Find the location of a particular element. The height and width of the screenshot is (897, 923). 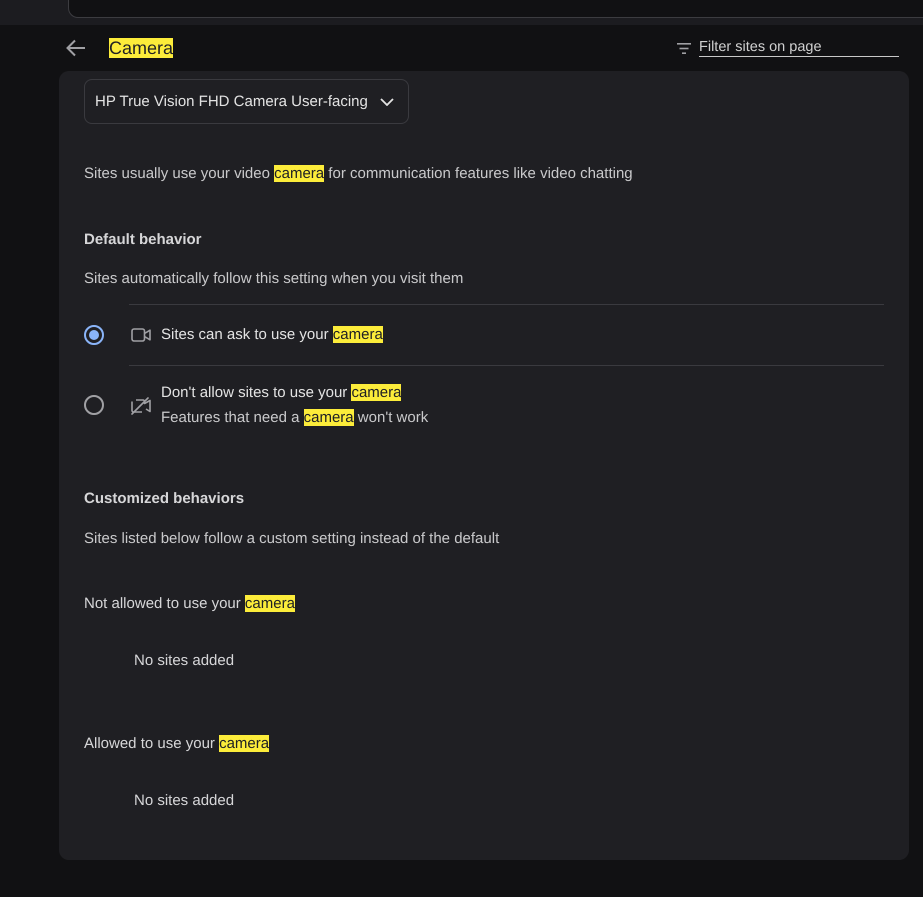

option-label: Don't allow sites to use your camera is located at coordinates (281, 393).